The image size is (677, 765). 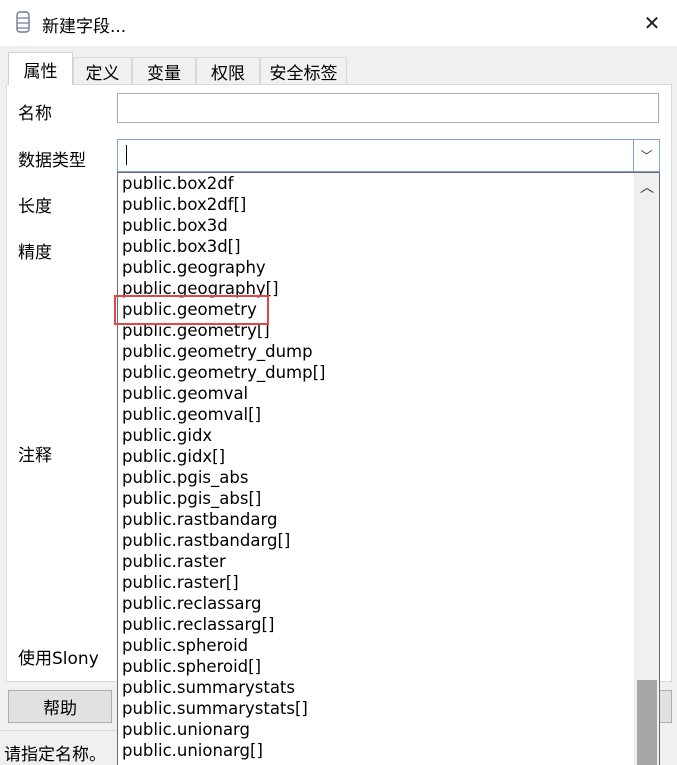 What do you see at coordinates (303, 73) in the screenshot?
I see `tab-label: 安全标签` at bounding box center [303, 73].